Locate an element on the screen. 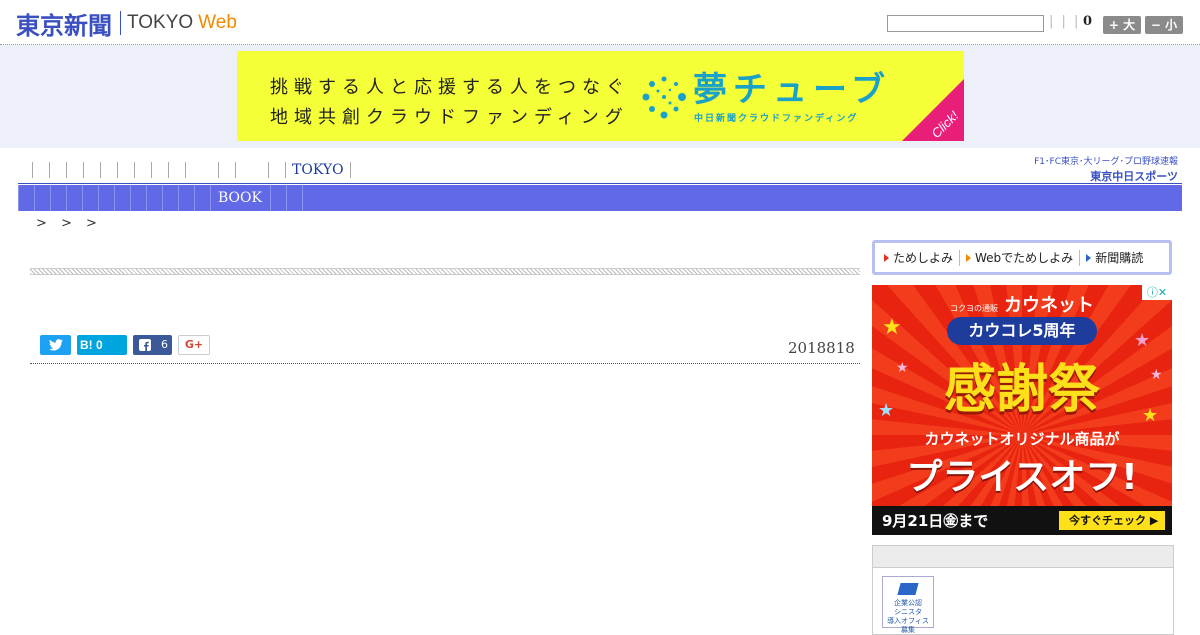  ad-brand: コクヨの通販 カウネット is located at coordinates (1022, 305).